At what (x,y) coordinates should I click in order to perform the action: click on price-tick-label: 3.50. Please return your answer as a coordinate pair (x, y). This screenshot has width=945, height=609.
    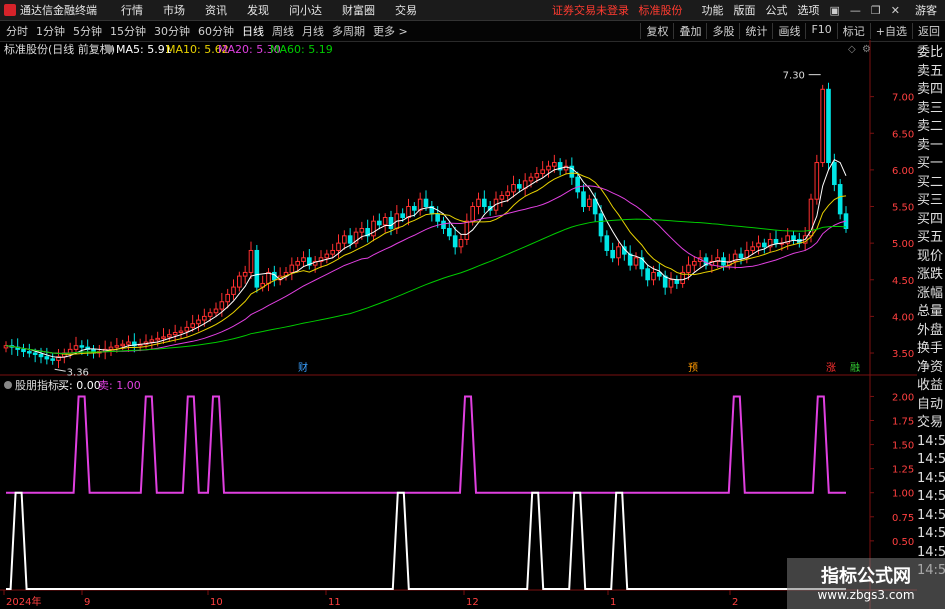
    Looking at the image, I should click on (903, 354).